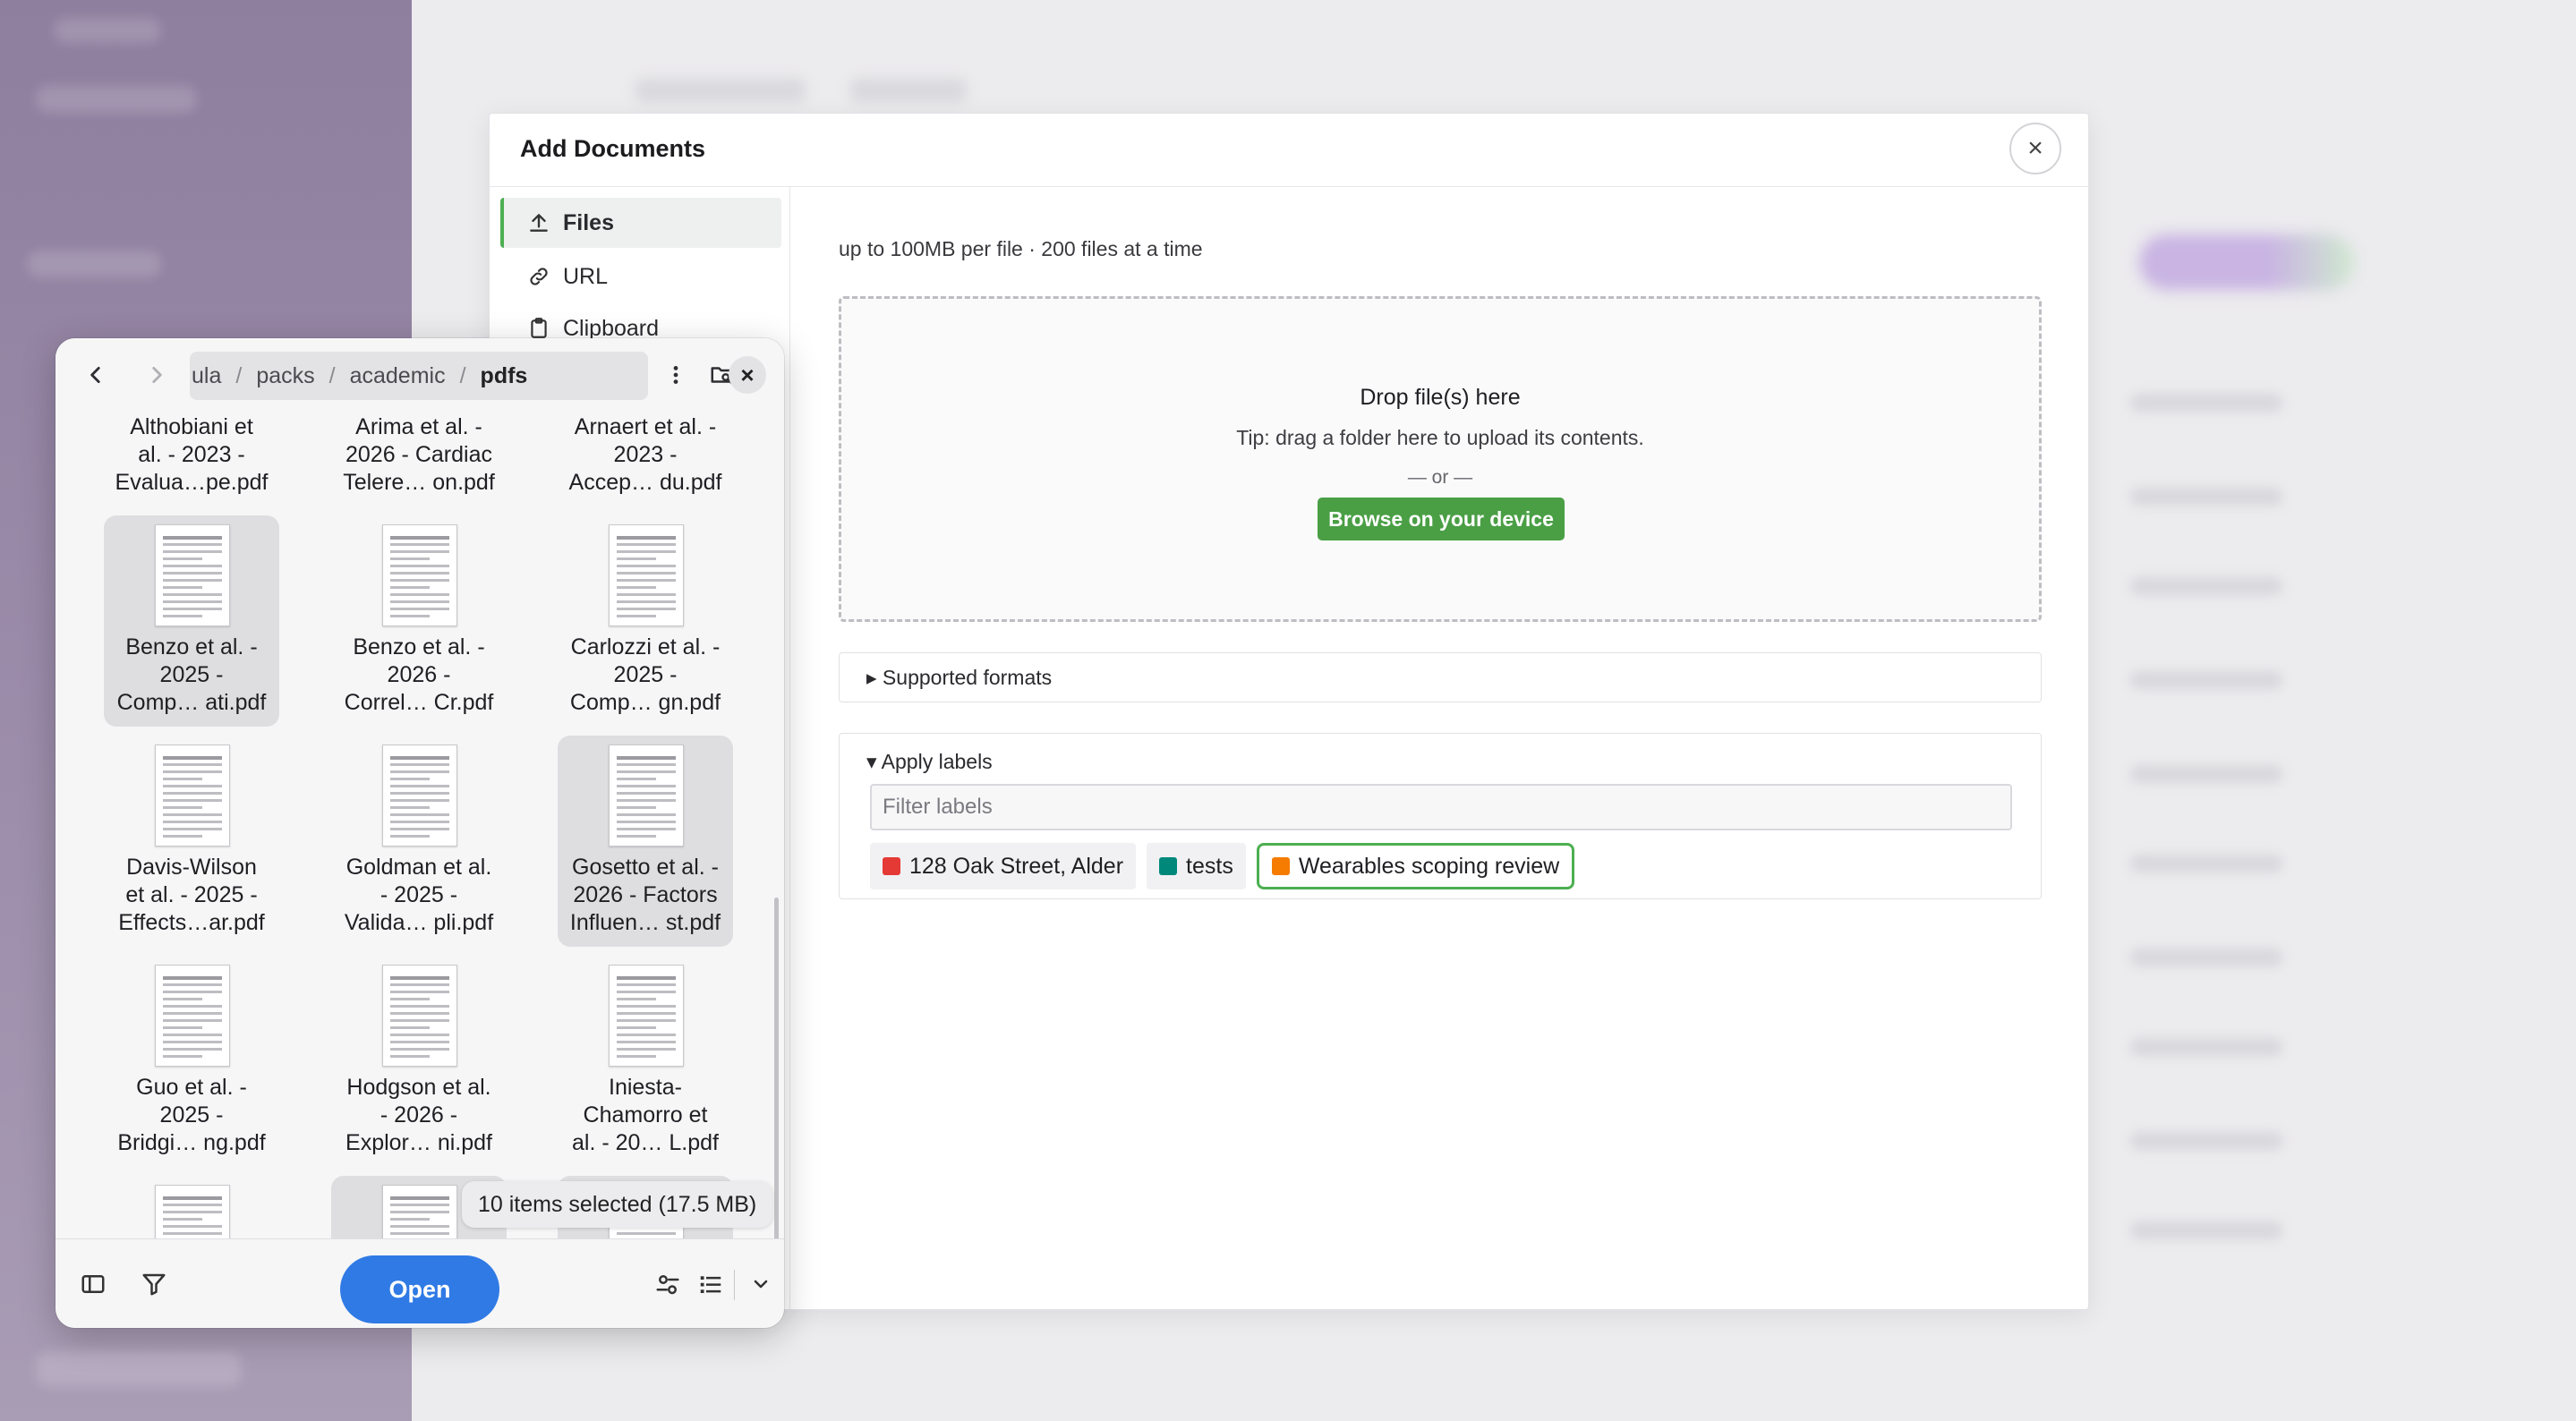 The image size is (2576, 1421). What do you see at coordinates (645, 482) in the screenshot?
I see `file-name-line: Accep… du.pdf` at bounding box center [645, 482].